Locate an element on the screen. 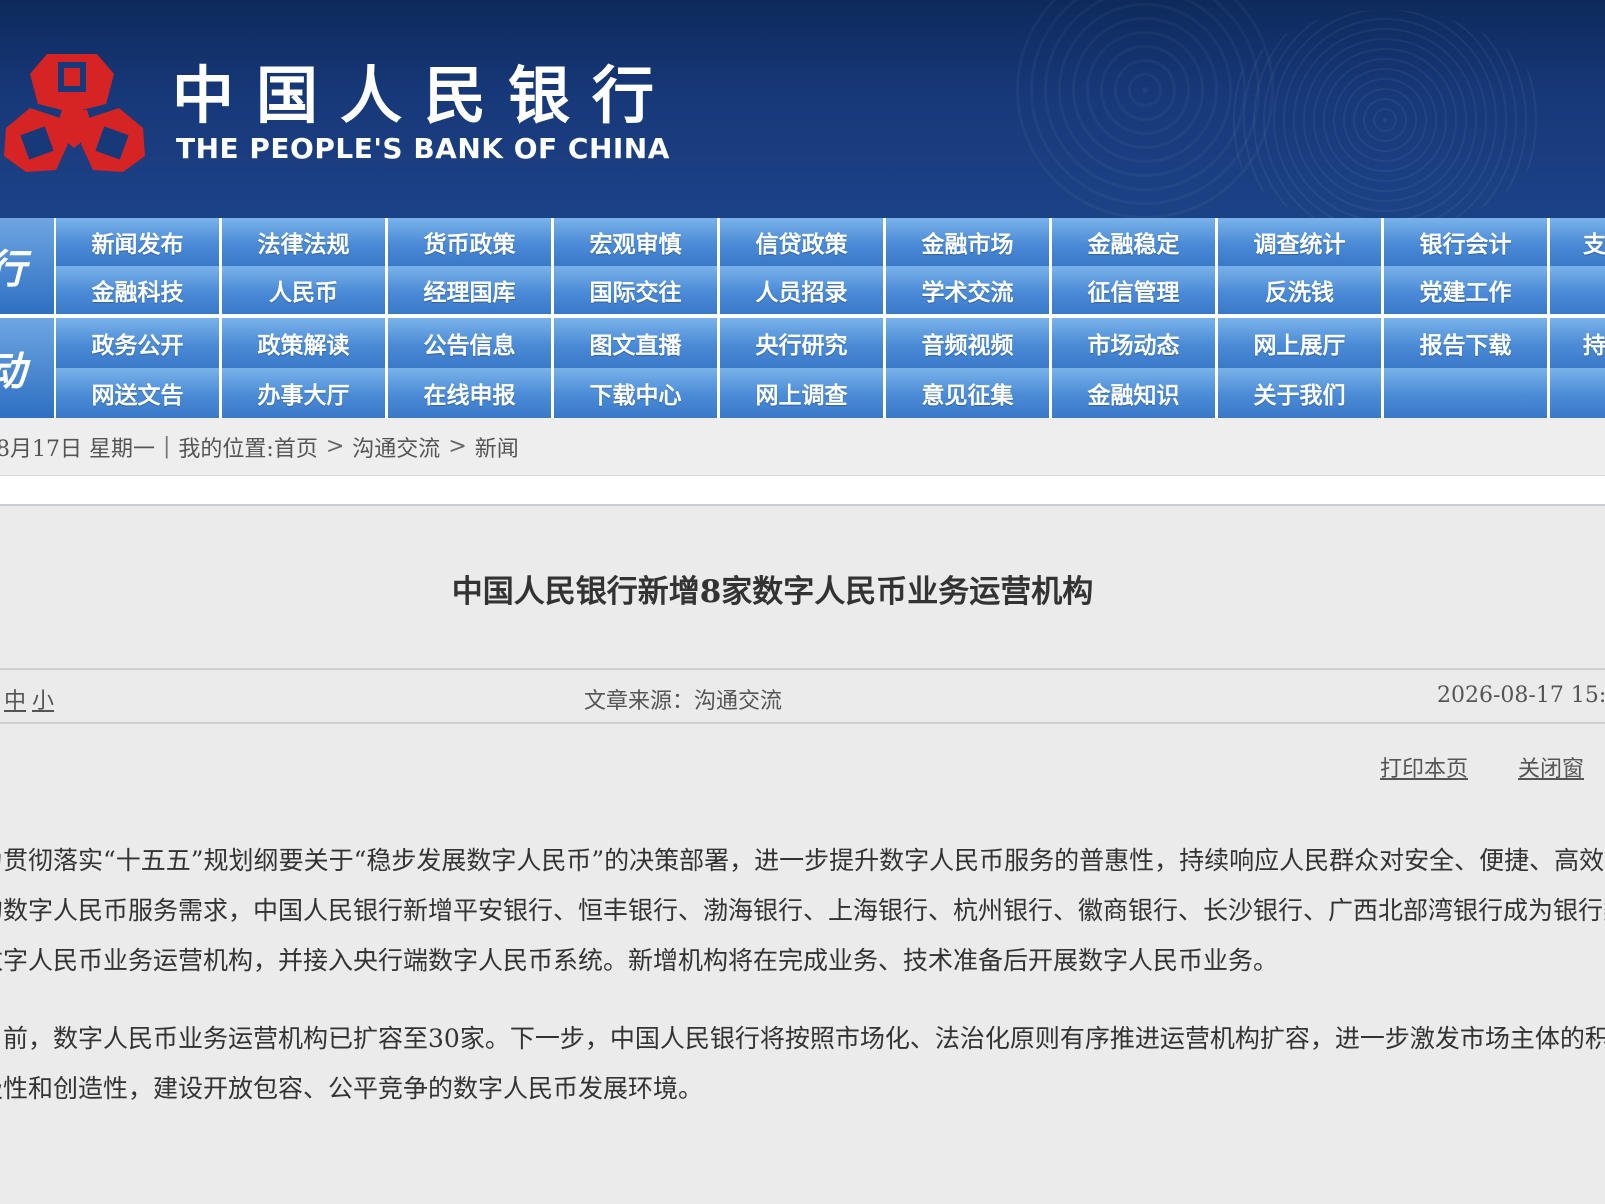 This screenshot has width=1605, height=1204. nav-item-bank-accounting: 银行会计 is located at coordinates (1465, 242).